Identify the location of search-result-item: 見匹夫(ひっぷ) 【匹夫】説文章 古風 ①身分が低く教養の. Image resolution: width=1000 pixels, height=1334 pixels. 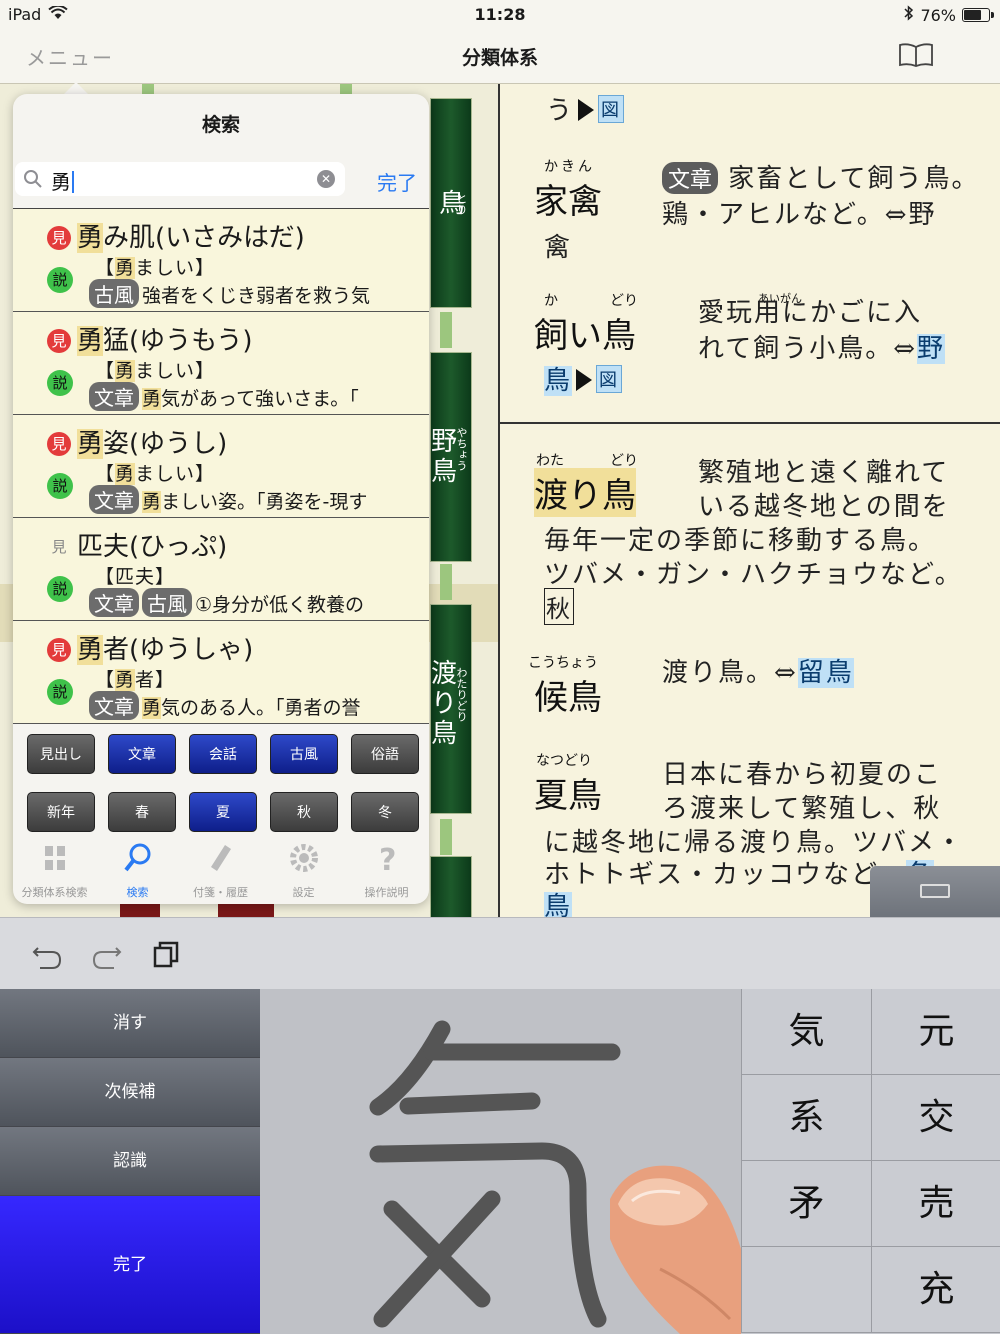
(221, 569).